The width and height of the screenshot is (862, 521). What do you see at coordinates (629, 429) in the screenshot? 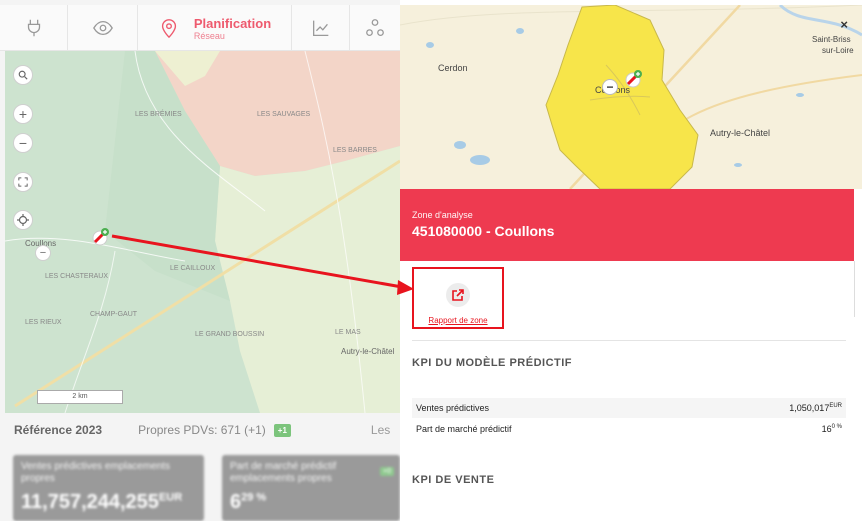
I see `kpi-row: Part de marché prédictif 160 %` at bounding box center [629, 429].